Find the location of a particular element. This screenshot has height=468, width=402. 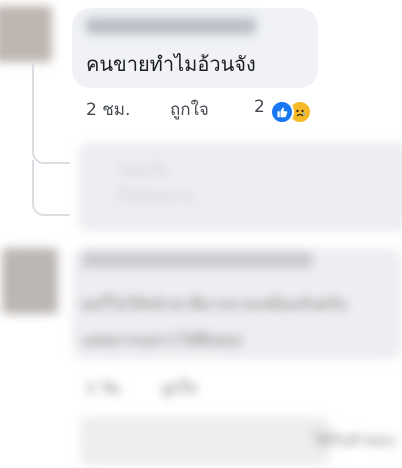

reply-preview-bubble is located at coordinates (205, 441).